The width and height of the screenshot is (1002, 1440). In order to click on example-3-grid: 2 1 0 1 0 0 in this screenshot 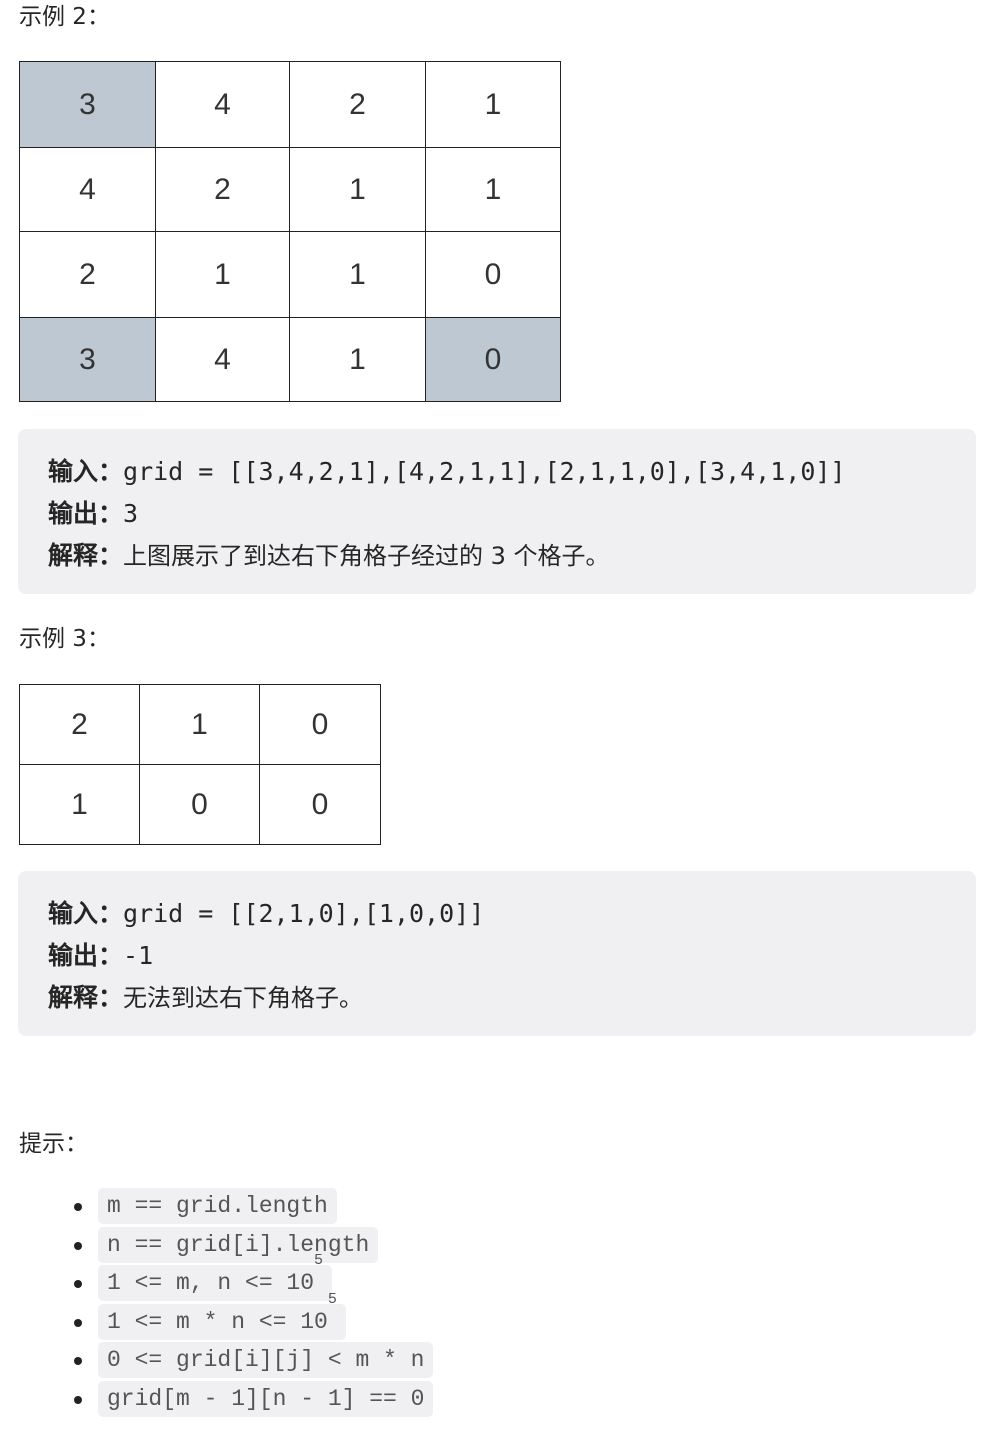, I will do `click(200, 764)`.